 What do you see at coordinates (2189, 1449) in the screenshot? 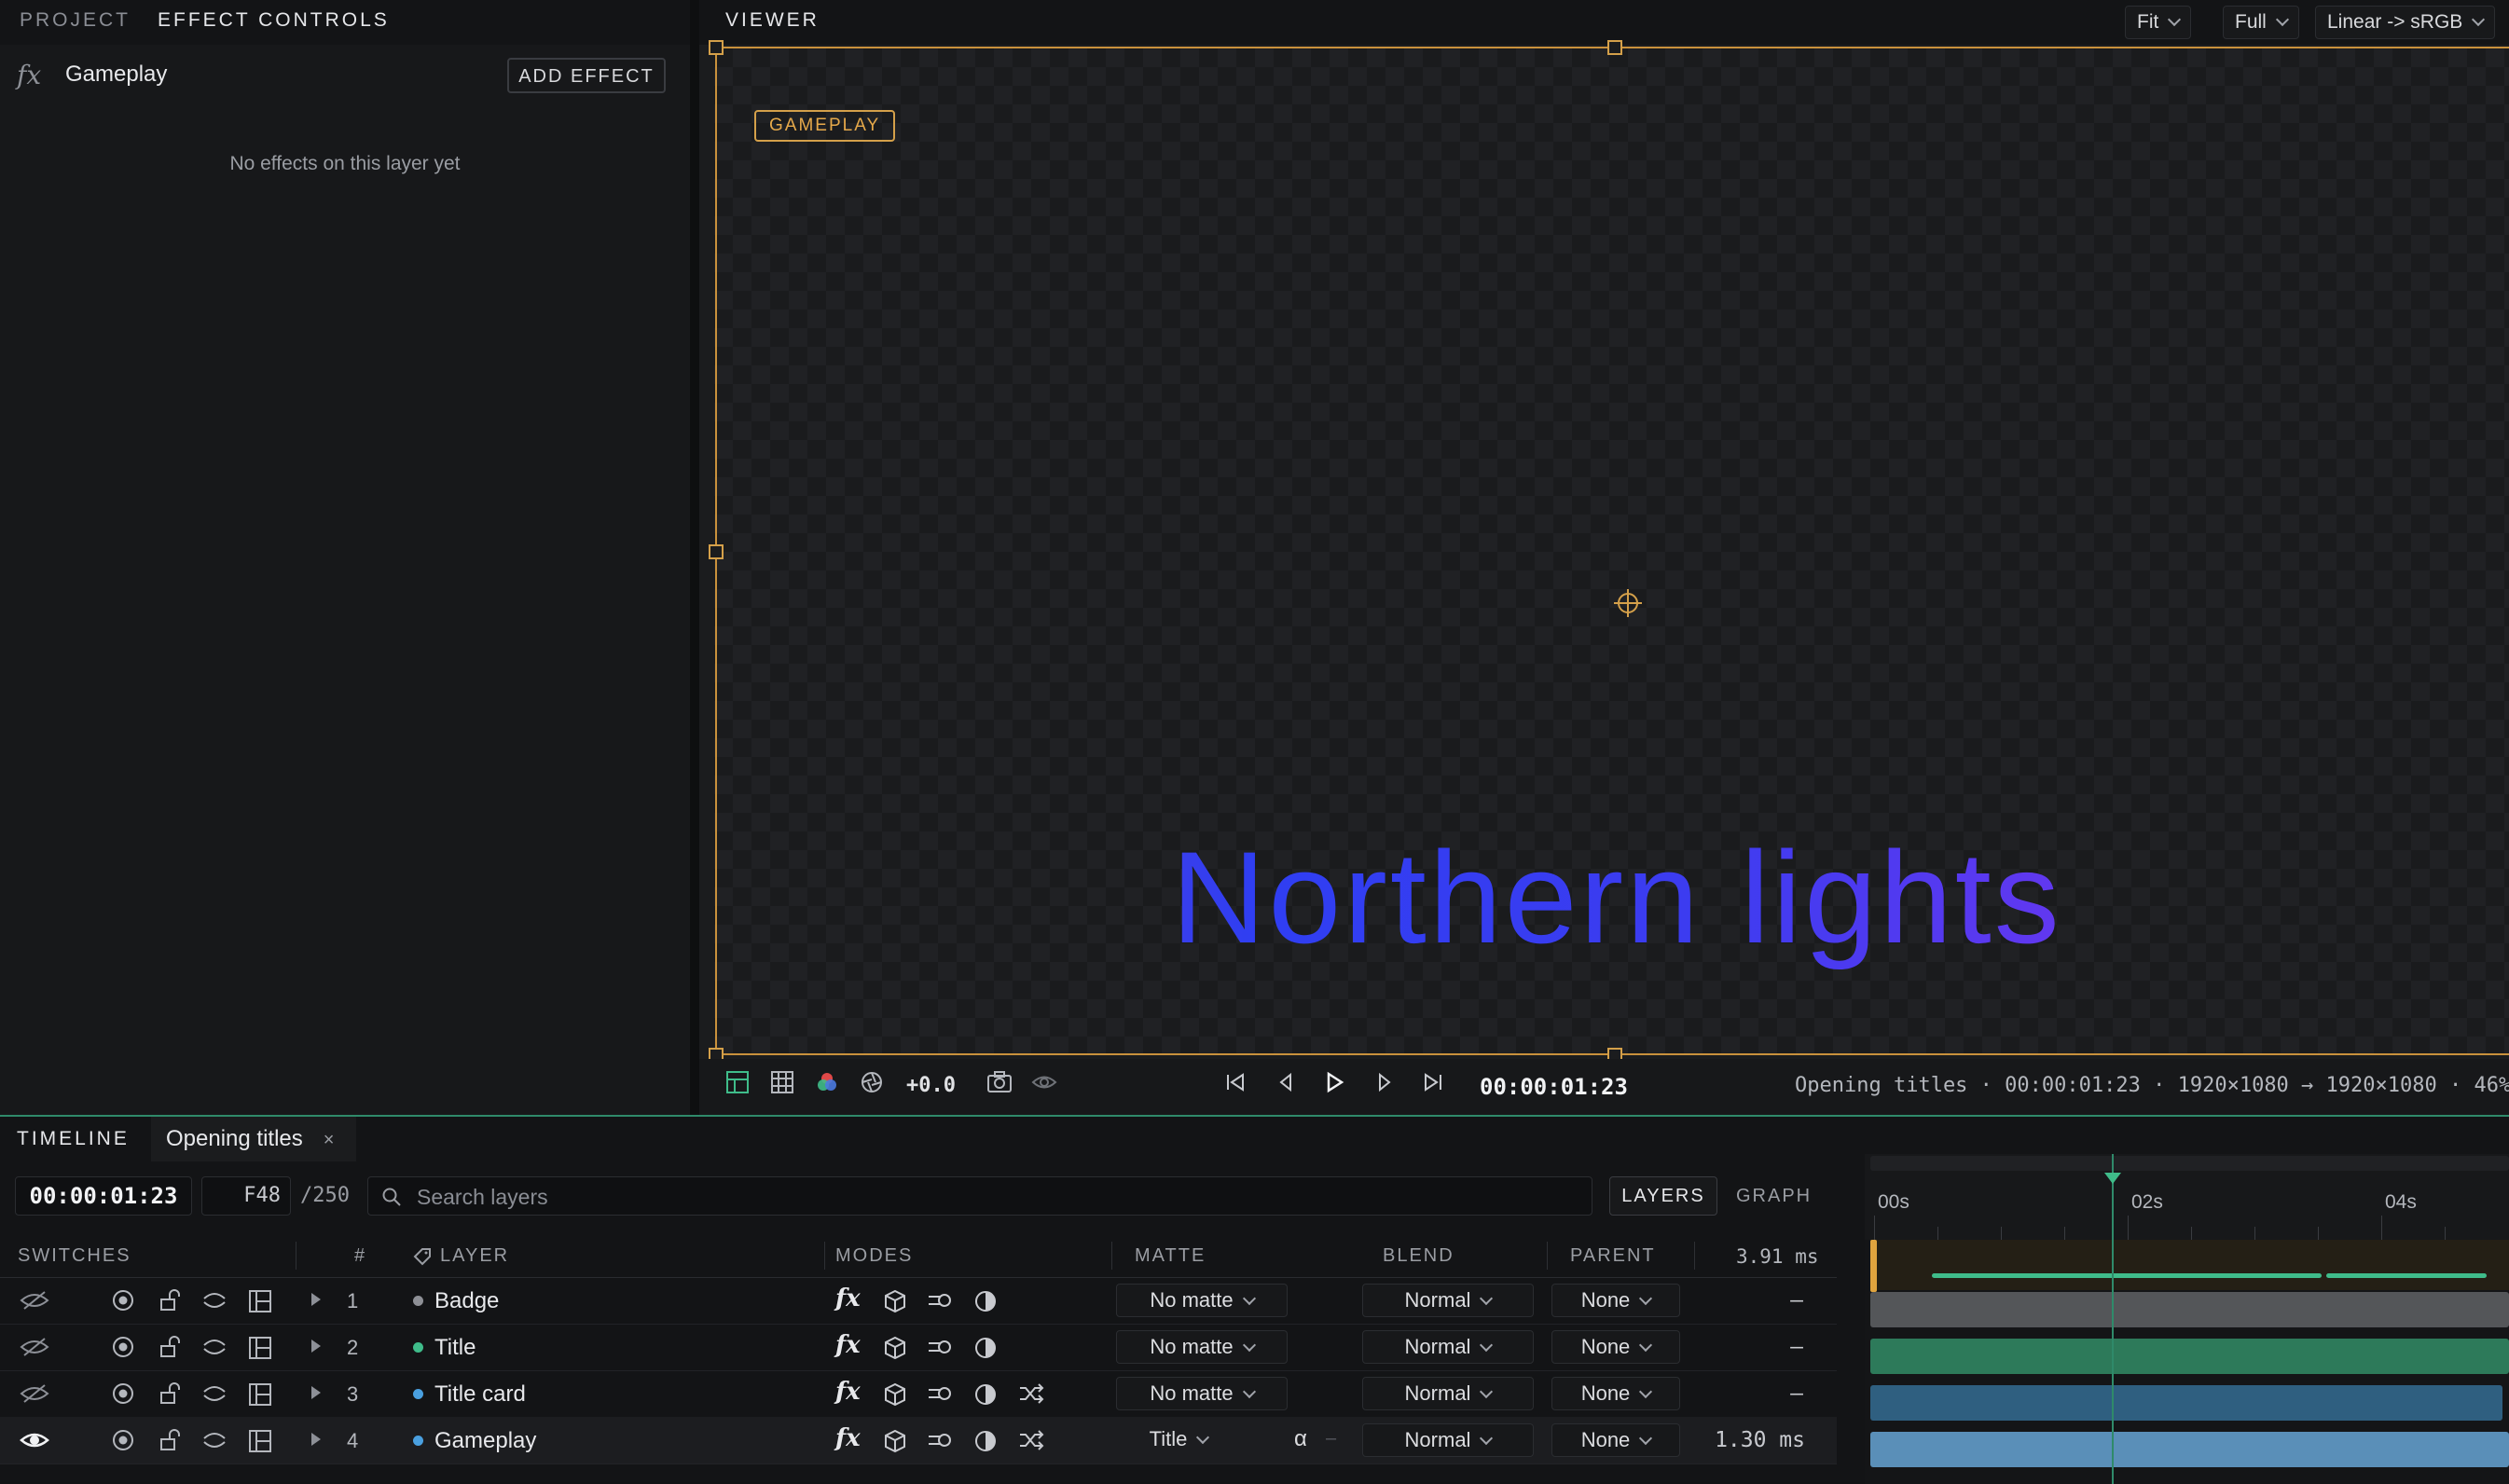
I see `layer-bar-gameplay` at bounding box center [2189, 1449].